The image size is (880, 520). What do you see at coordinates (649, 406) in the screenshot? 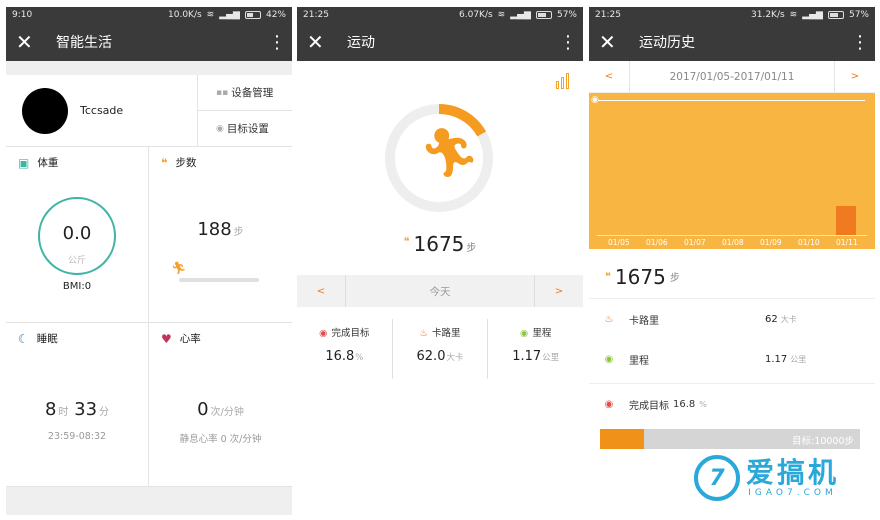
I see `goal-label: 完成目标` at bounding box center [649, 406].